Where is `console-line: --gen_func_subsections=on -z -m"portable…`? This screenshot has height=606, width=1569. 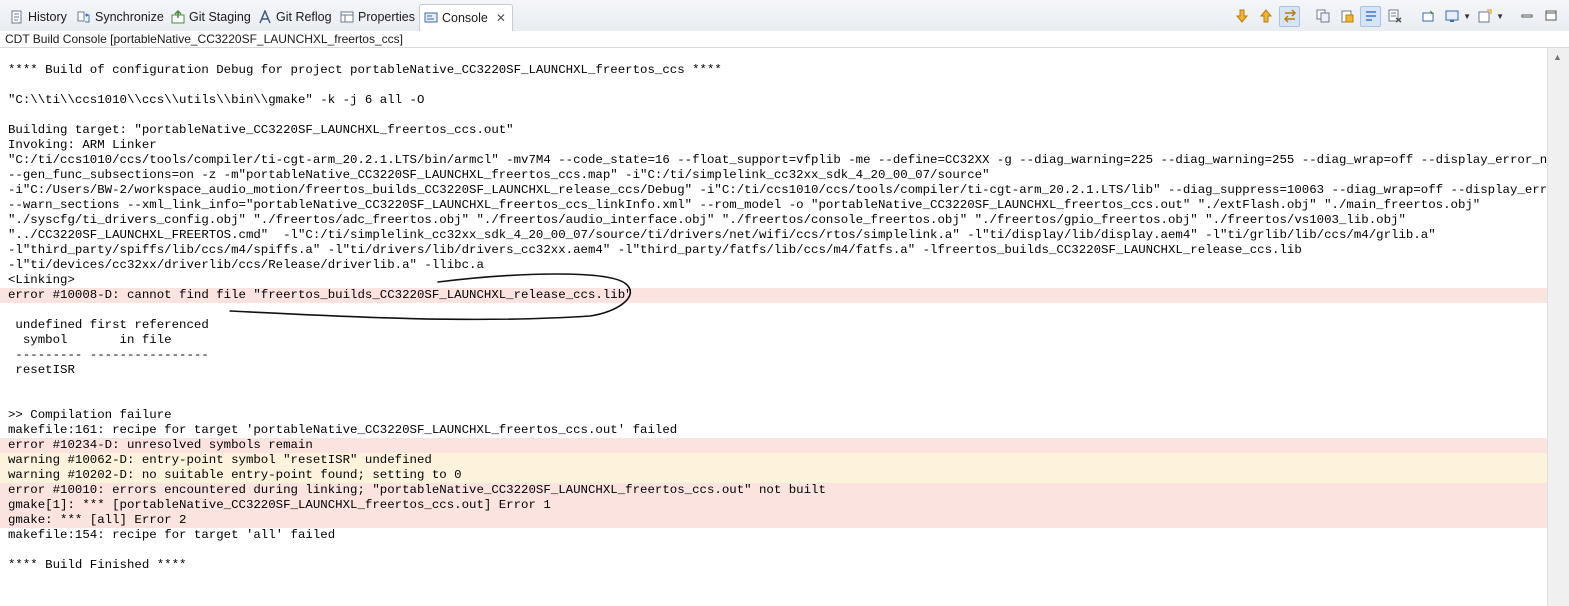
console-line: --gen_func_subsections=on -z -m"portable… is located at coordinates (499, 175).